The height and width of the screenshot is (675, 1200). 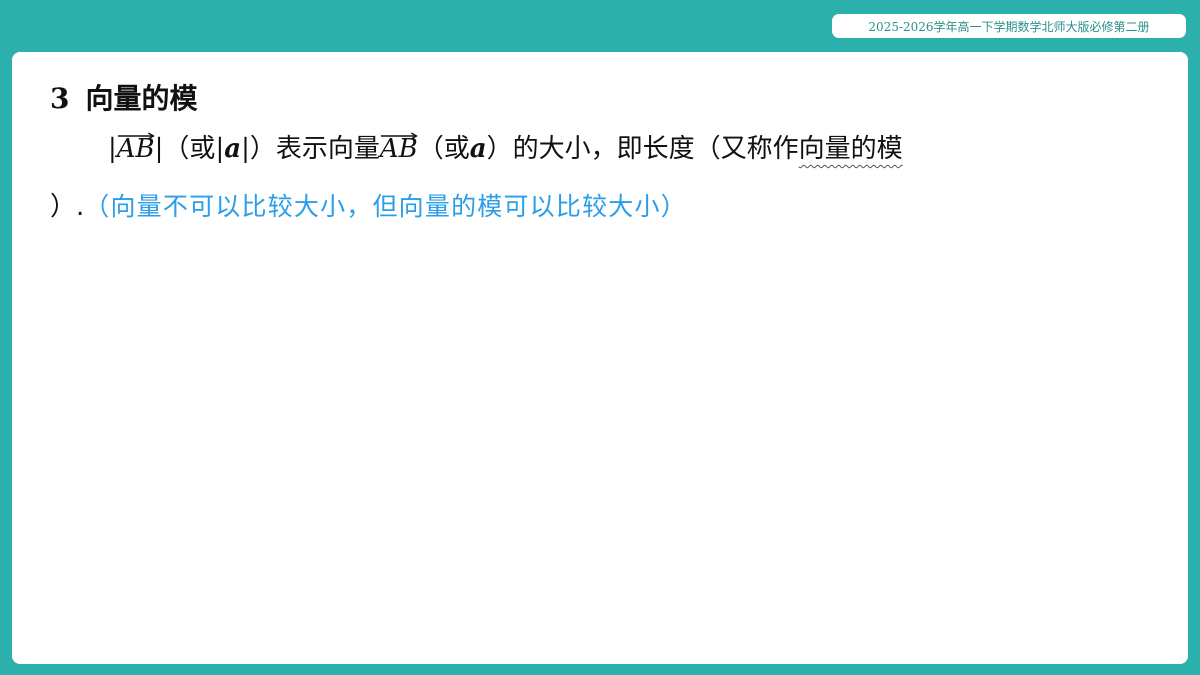 I want to click on section-heading: 3 向量的模, so click(x=124, y=97).